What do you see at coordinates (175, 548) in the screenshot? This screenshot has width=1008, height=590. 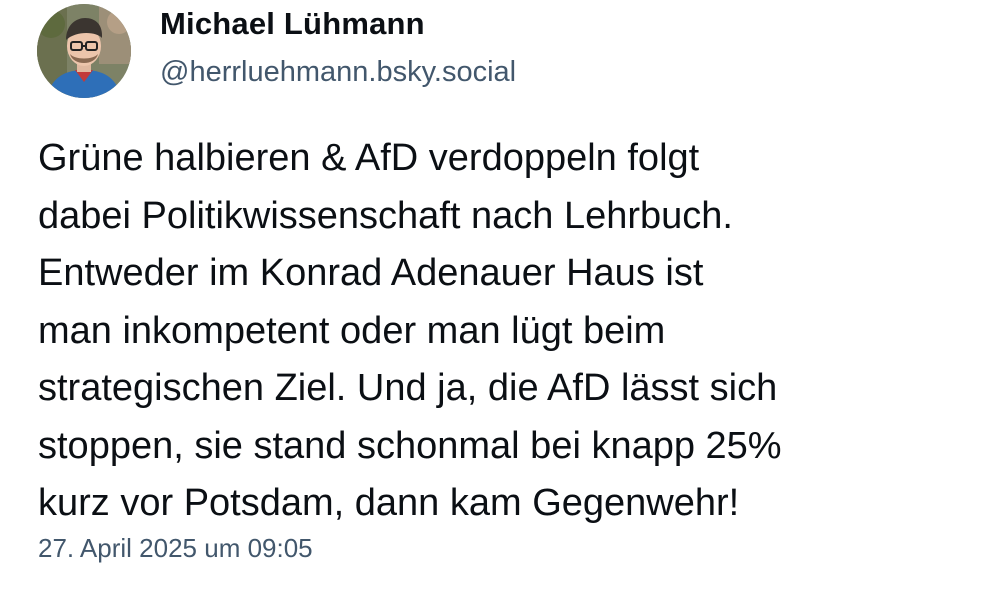 I see `post-timestamp: 27. April 2025 um 09:05` at bounding box center [175, 548].